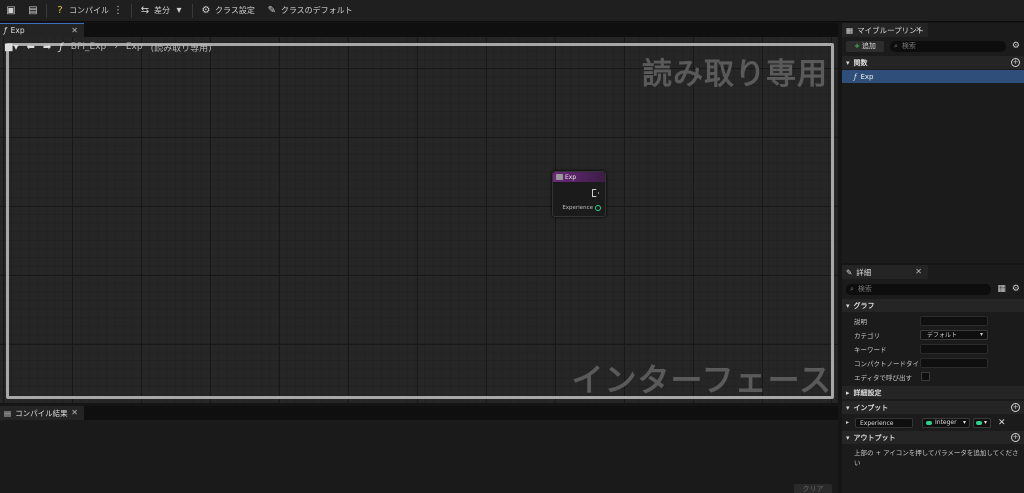  What do you see at coordinates (925, 376) in the screenshot?
I see `call-in-editor-checkbox` at bounding box center [925, 376].